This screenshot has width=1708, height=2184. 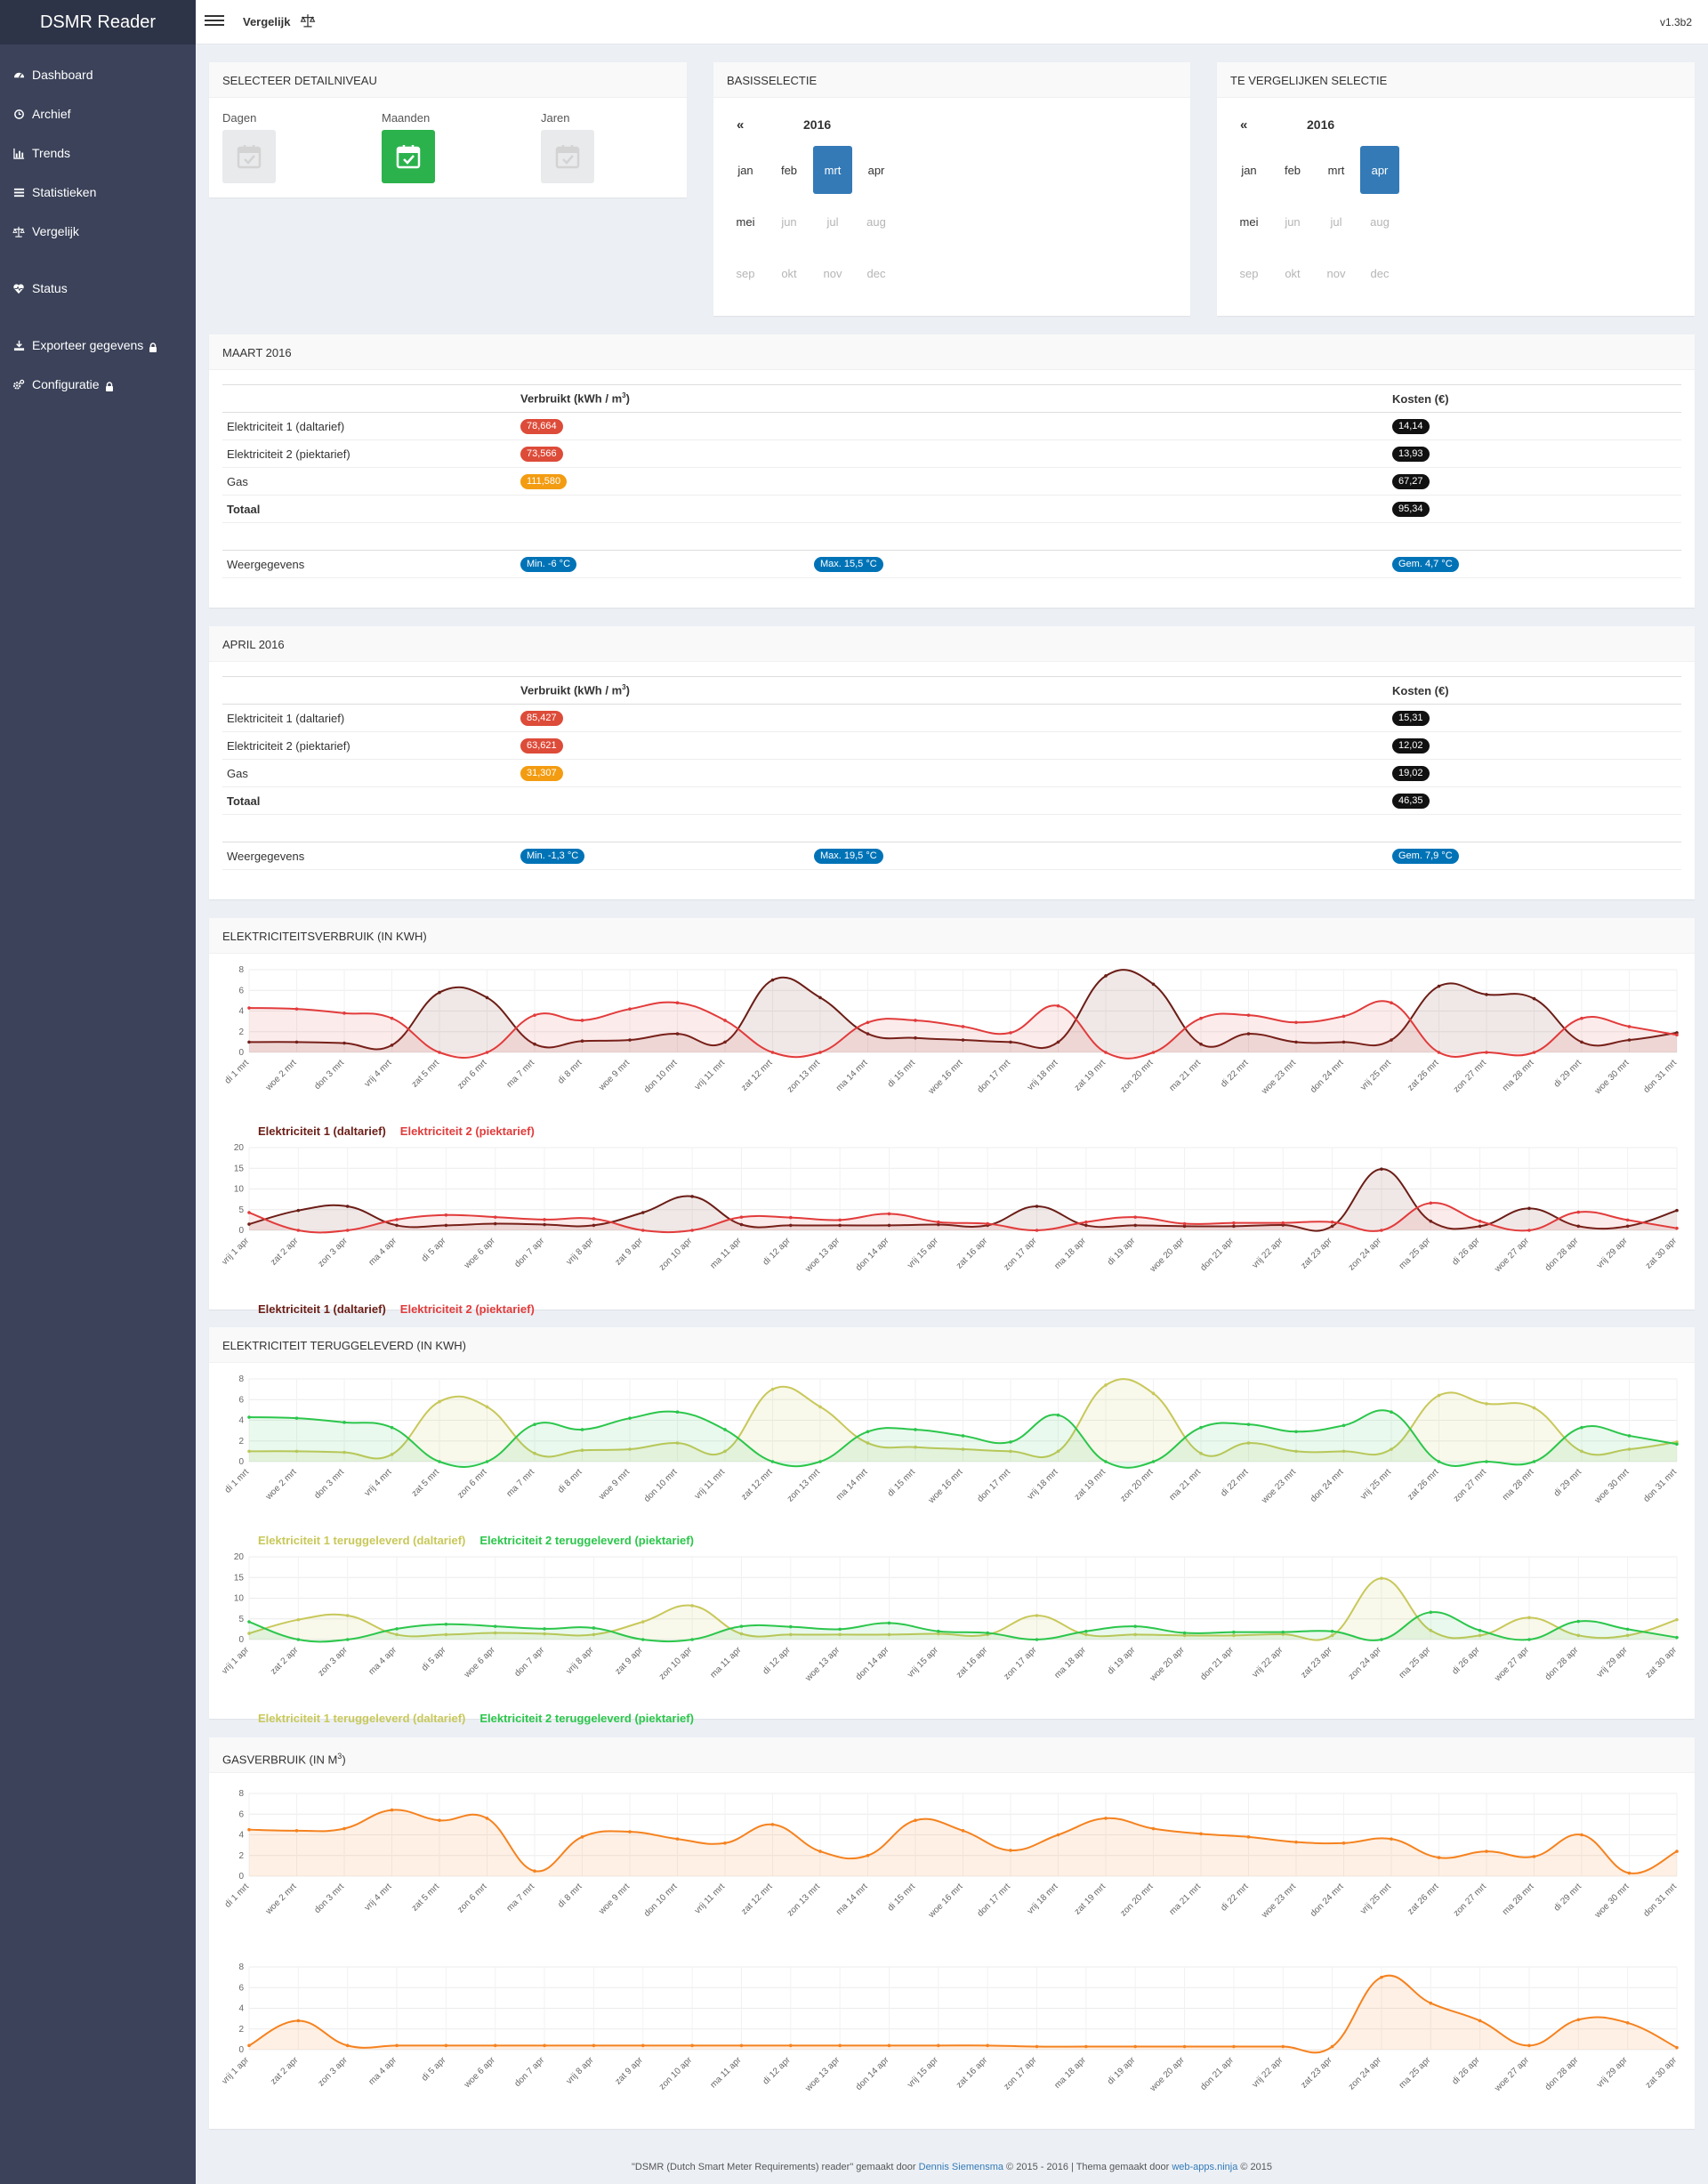 I want to click on month-jun: jun, so click(x=789, y=221).